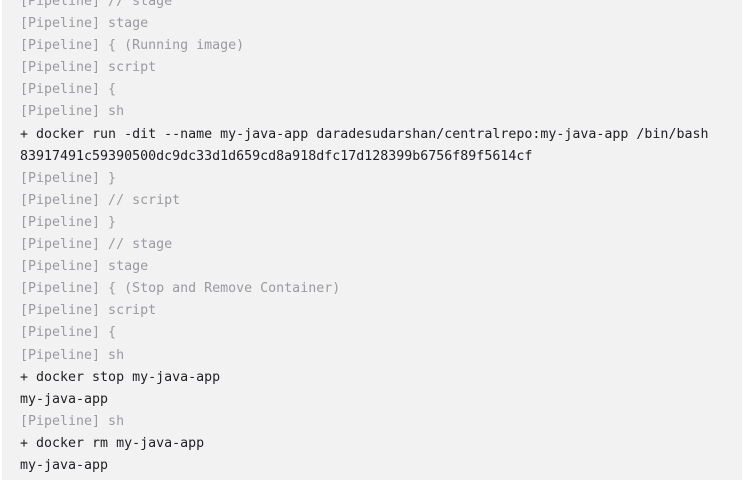 This screenshot has width=744, height=480. Describe the element at coordinates (180, 289) in the screenshot. I see `pipeline-log-line: [Pipeline] { (Stop and Remove Container)` at that location.